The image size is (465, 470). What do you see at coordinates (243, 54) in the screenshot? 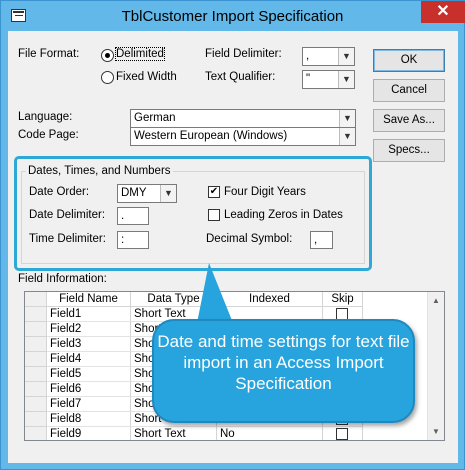
I see `field-delimiter-label: Field Delimiter:` at bounding box center [243, 54].